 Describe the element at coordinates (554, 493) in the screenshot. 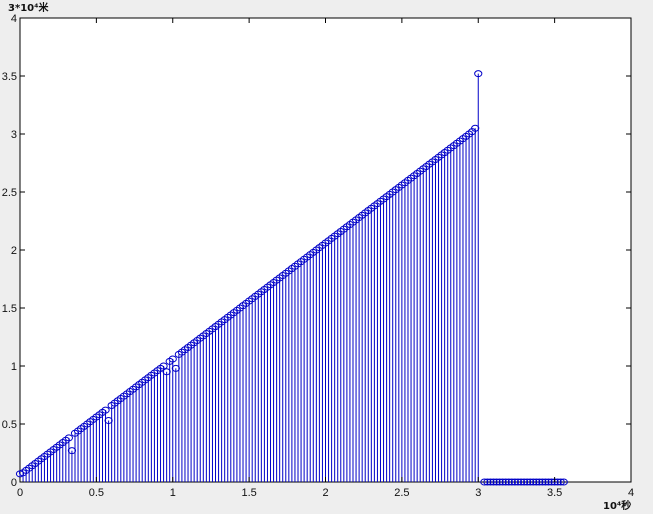

I see `x-tick-label: 3.5` at that location.